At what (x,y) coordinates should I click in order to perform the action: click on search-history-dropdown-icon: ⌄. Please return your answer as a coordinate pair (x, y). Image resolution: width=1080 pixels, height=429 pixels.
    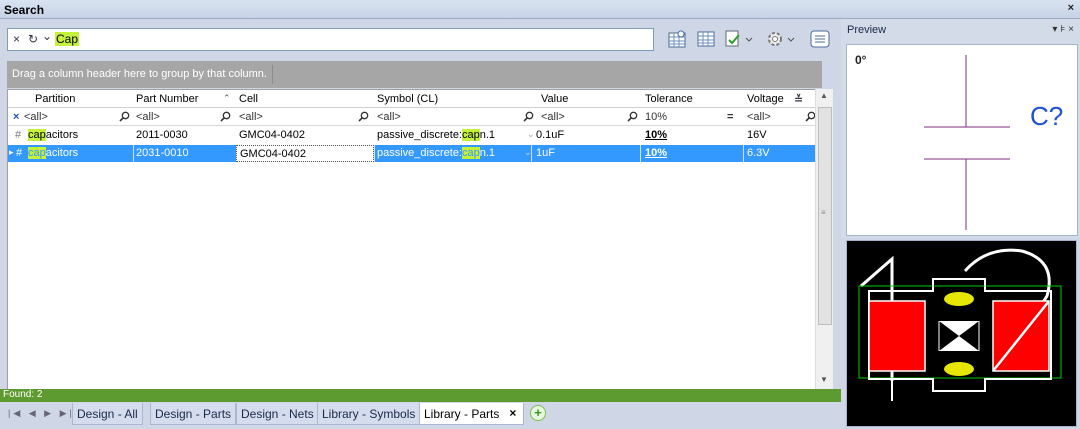
    Looking at the image, I should click on (47, 36).